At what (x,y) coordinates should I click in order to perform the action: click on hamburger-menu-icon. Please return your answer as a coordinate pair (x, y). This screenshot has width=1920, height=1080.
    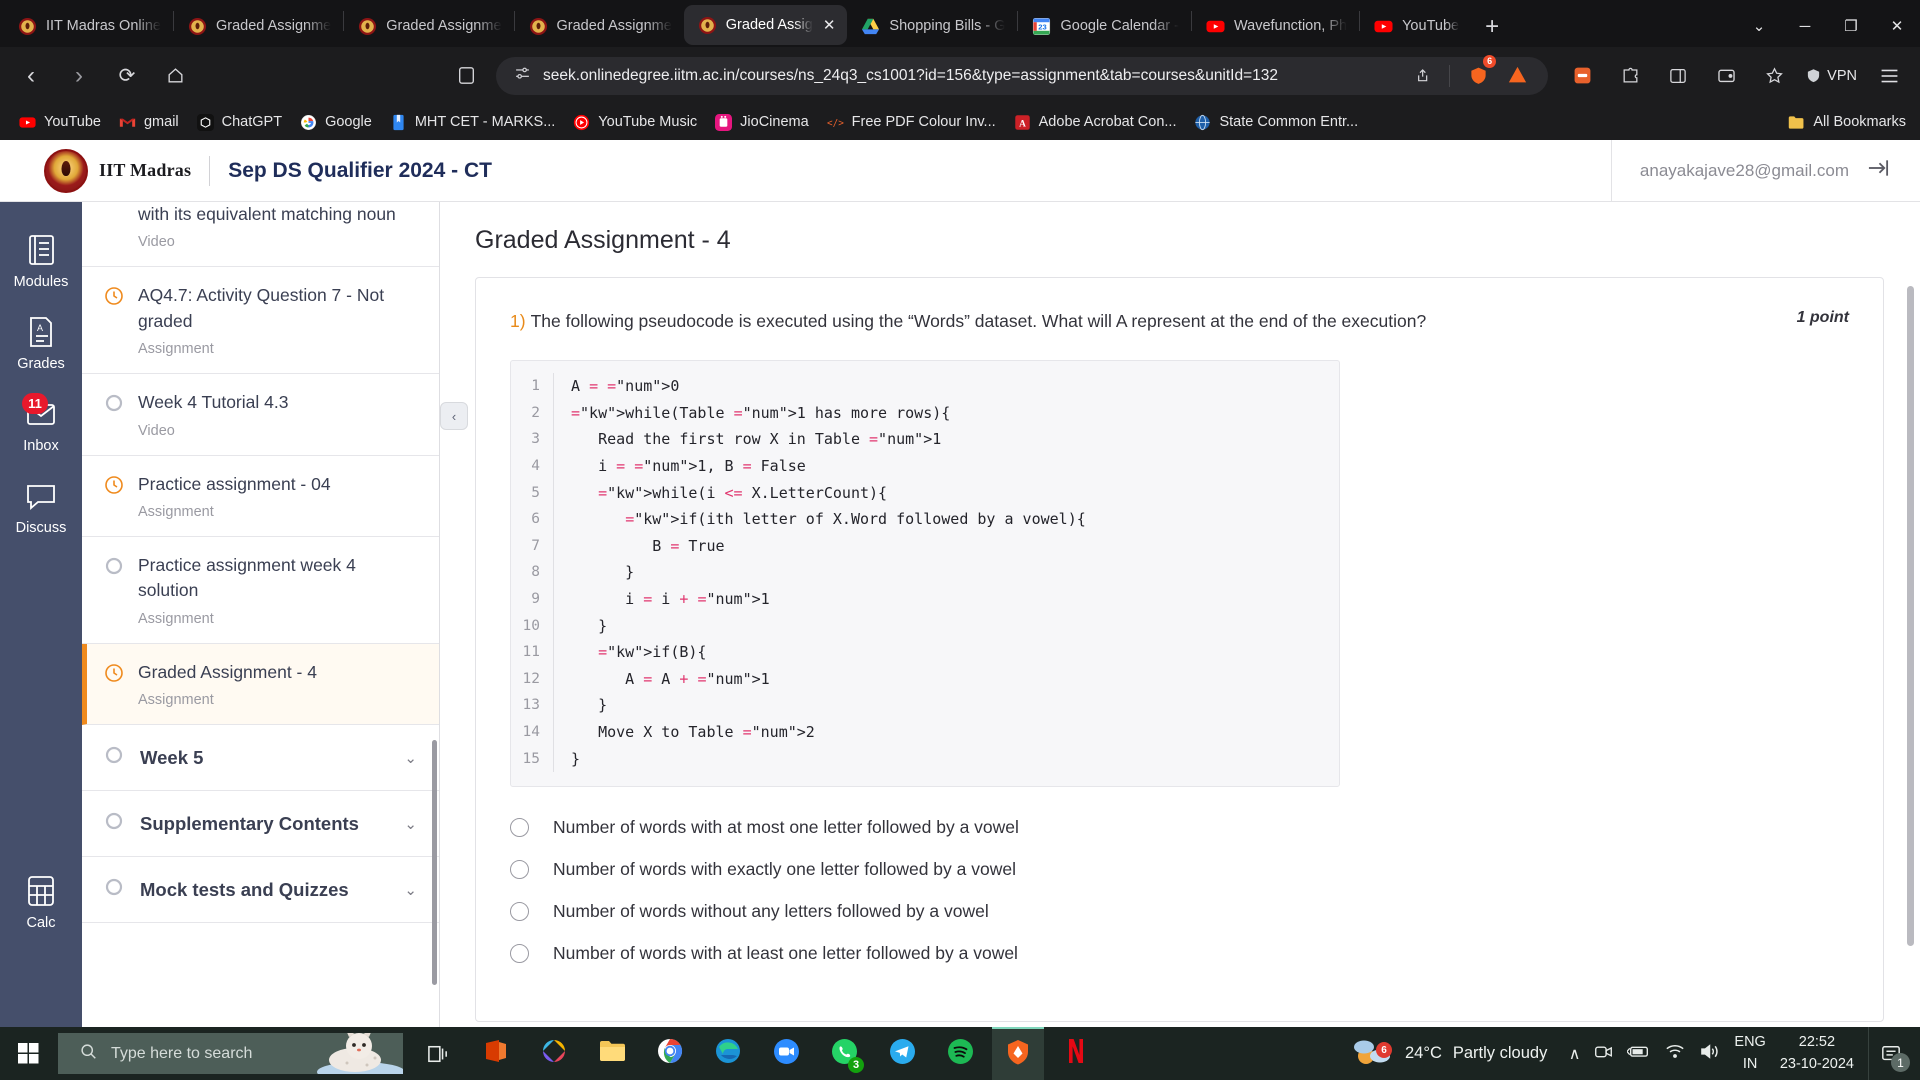
    Looking at the image, I should click on (1889, 76).